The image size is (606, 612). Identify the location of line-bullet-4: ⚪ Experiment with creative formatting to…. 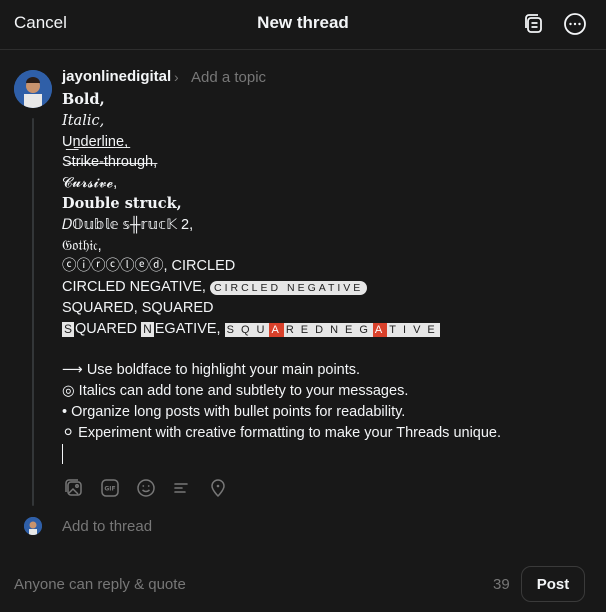
(282, 432).